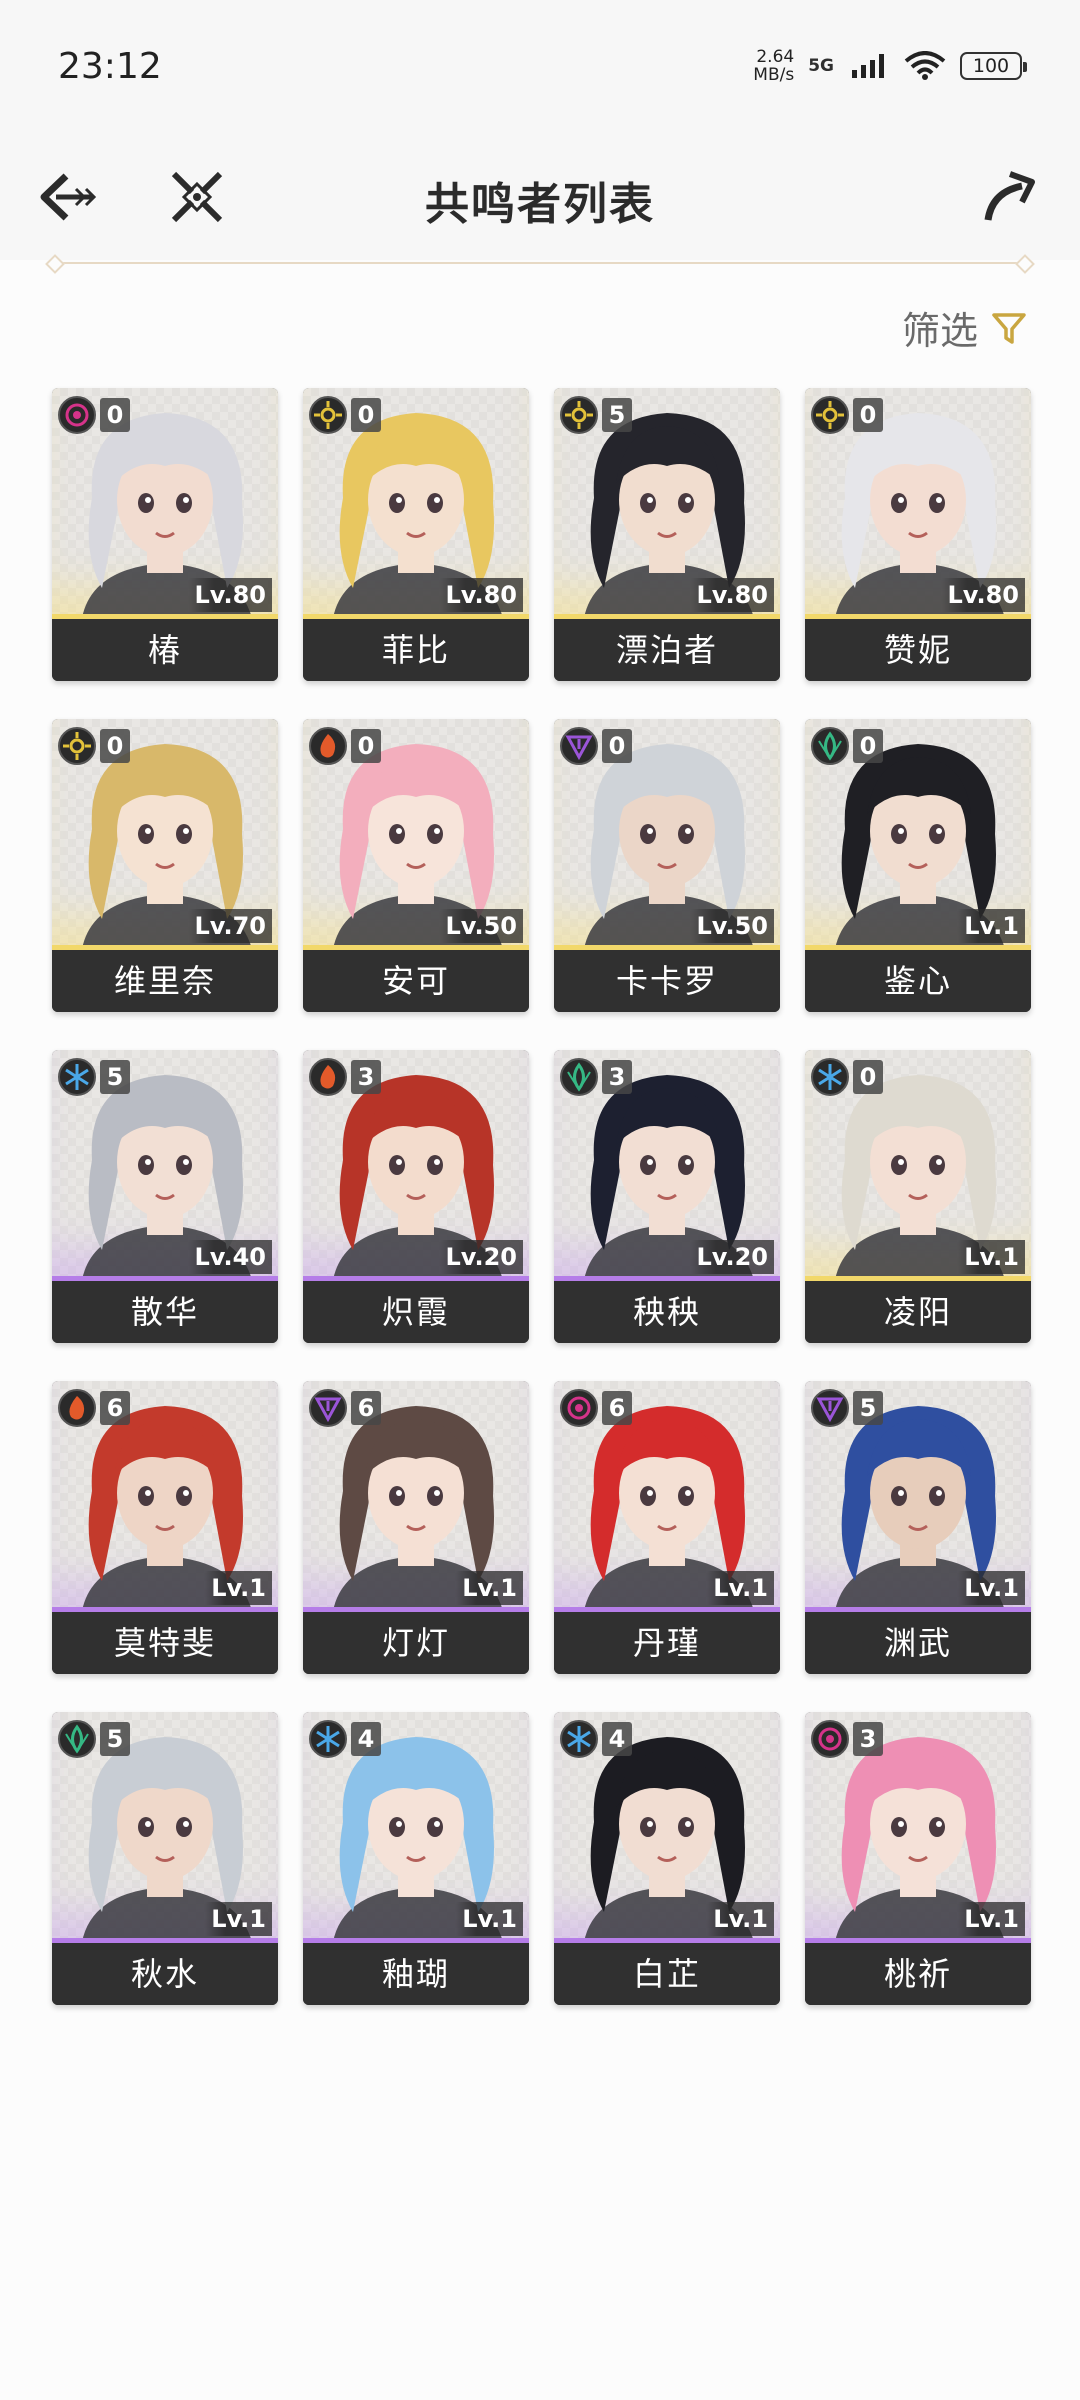 This screenshot has width=1080, height=2400. What do you see at coordinates (579, 1408) in the screenshot?
I see `element-havoc-icon` at bounding box center [579, 1408].